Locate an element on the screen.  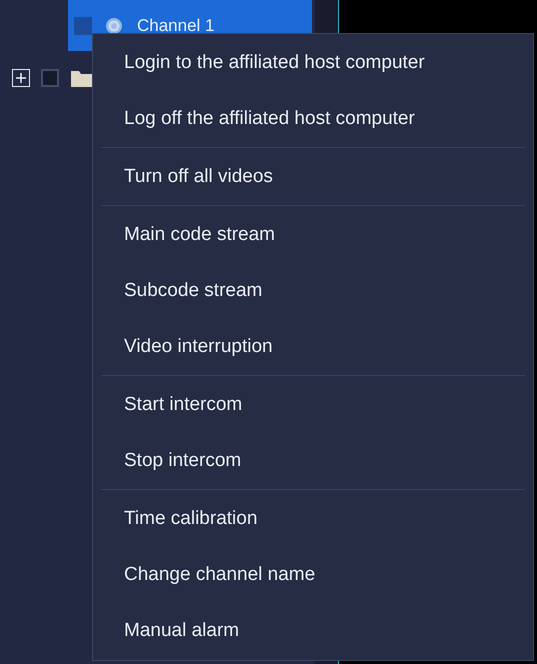
expand-icon is located at coordinates (21, 78).